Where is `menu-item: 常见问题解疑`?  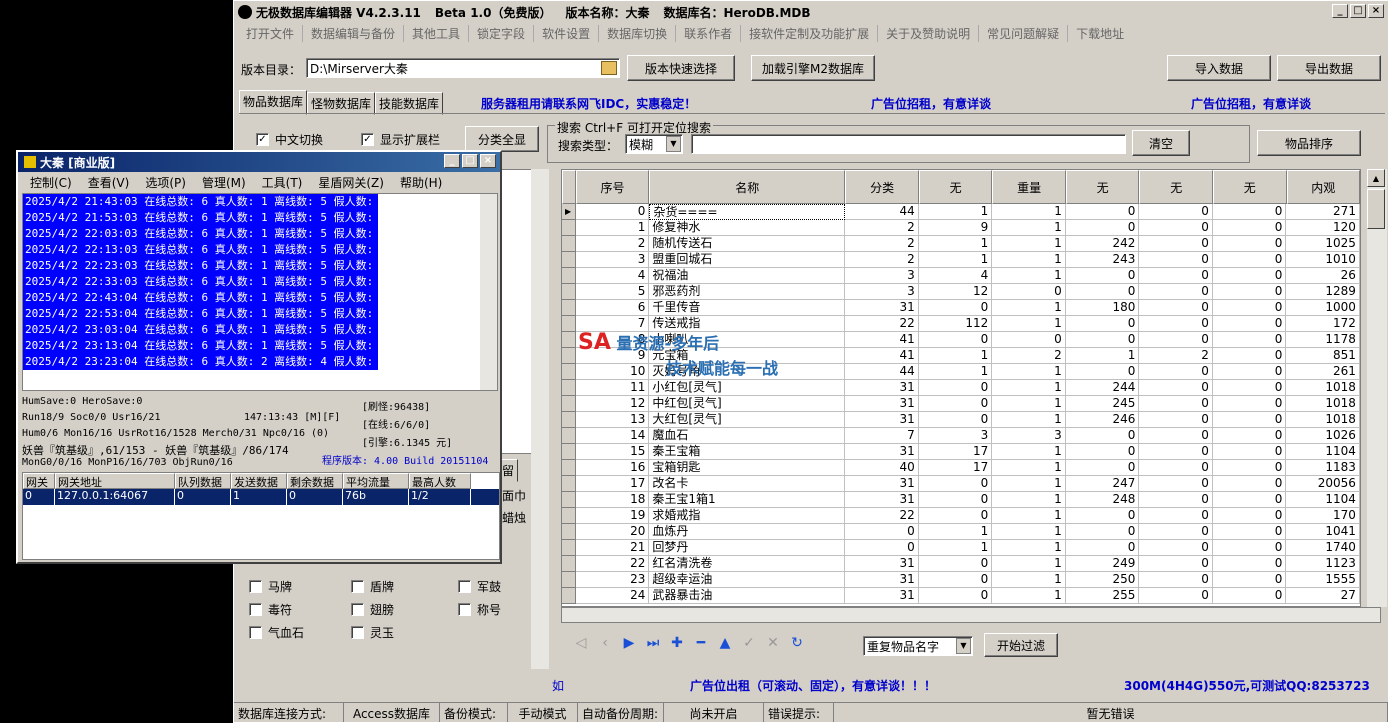
menu-item: 常见问题解疑 is located at coordinates (1024, 33).